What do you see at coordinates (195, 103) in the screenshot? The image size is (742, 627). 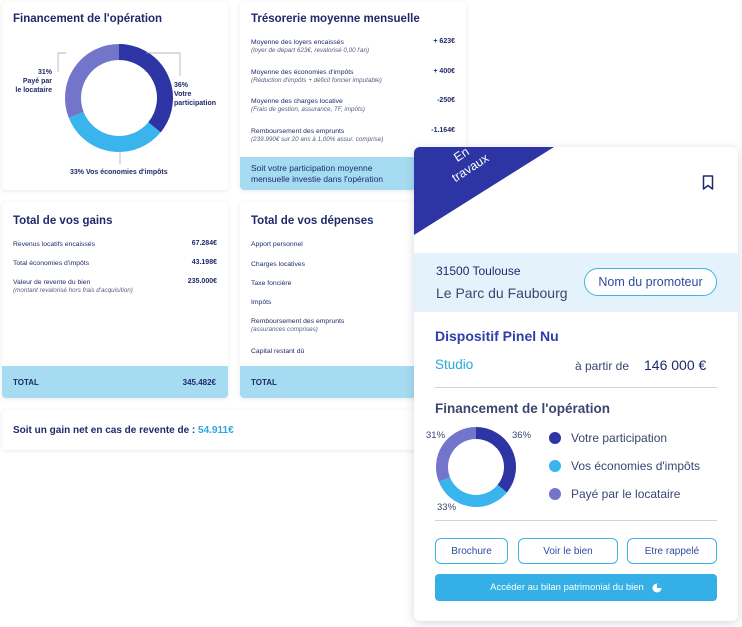 I see `label-right-2: participation` at bounding box center [195, 103].